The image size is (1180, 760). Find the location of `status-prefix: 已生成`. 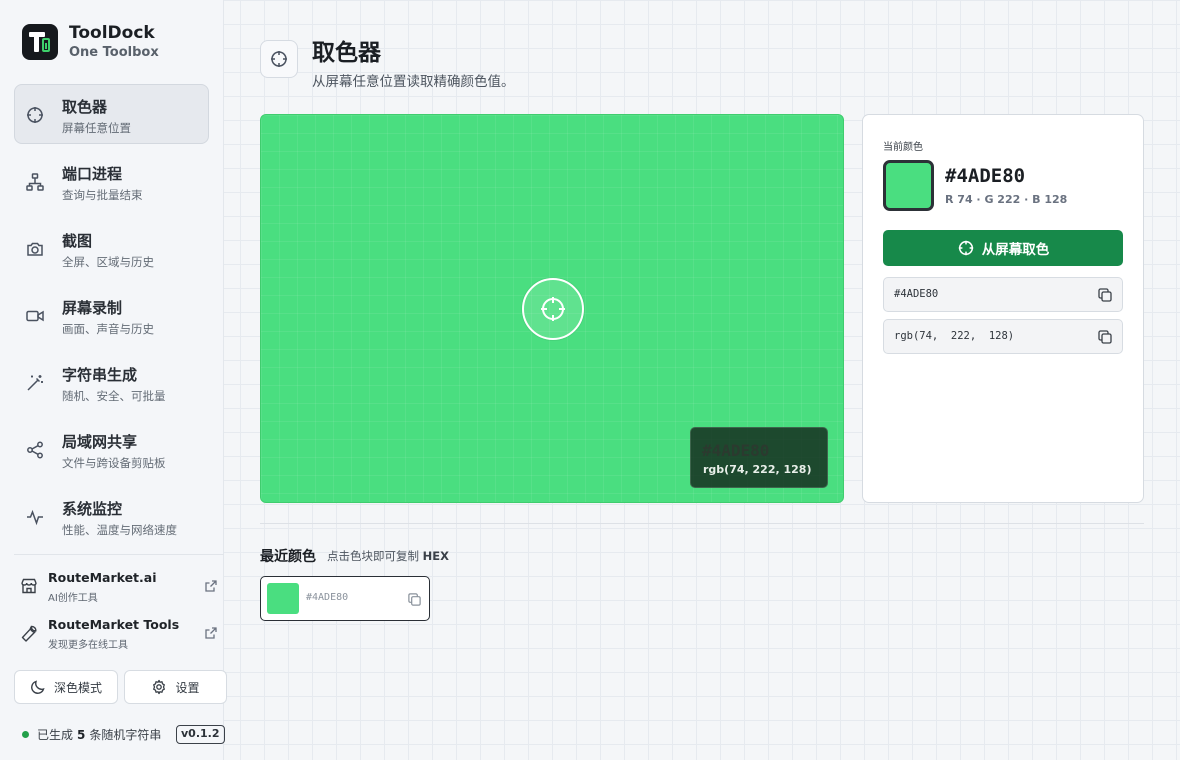

status-prefix: 已生成 is located at coordinates (55, 735).